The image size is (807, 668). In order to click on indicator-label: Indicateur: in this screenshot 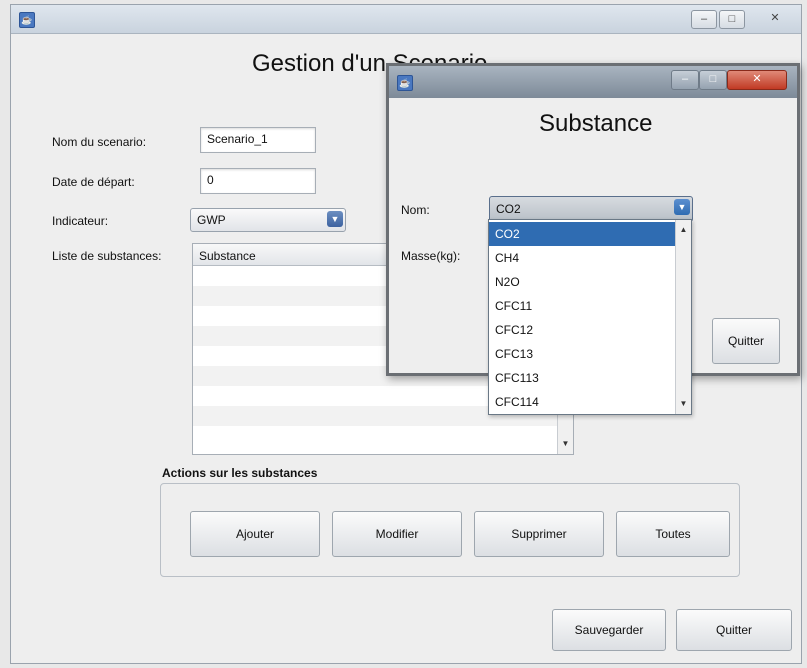, I will do `click(80, 221)`.